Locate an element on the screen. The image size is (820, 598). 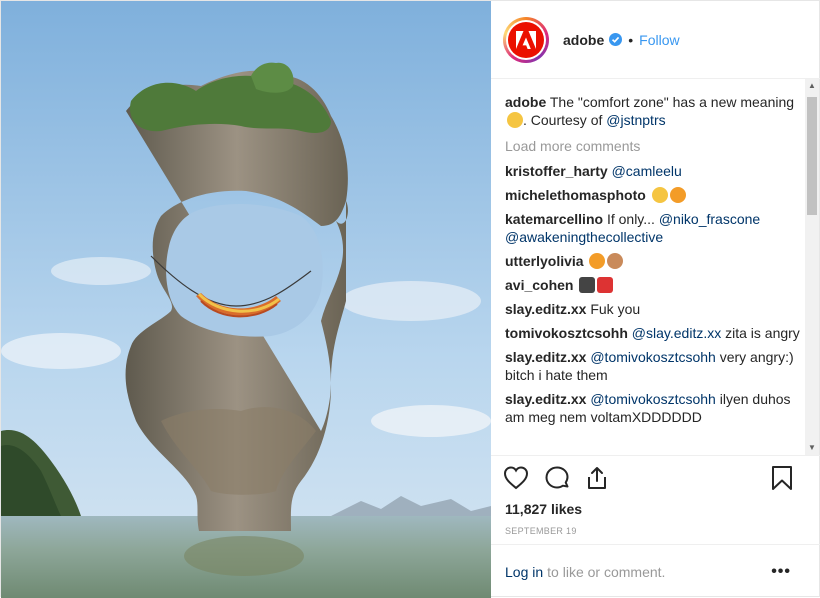
bookmark-icon is located at coordinates (782, 478).